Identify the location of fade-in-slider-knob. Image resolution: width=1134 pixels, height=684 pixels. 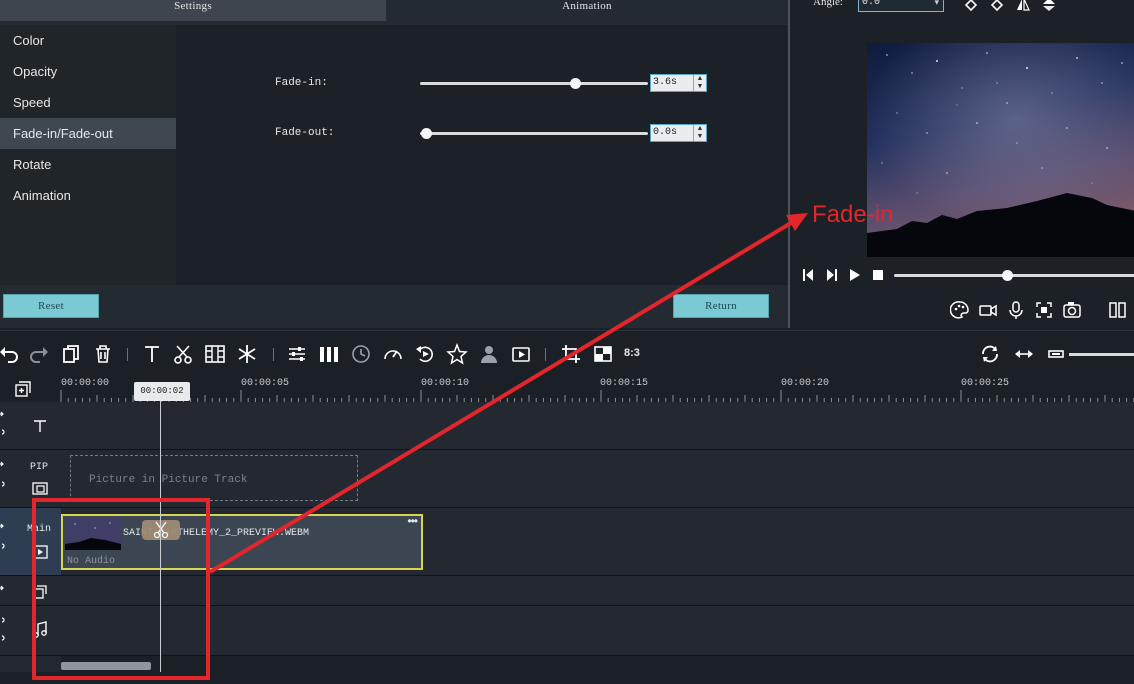
(575, 83).